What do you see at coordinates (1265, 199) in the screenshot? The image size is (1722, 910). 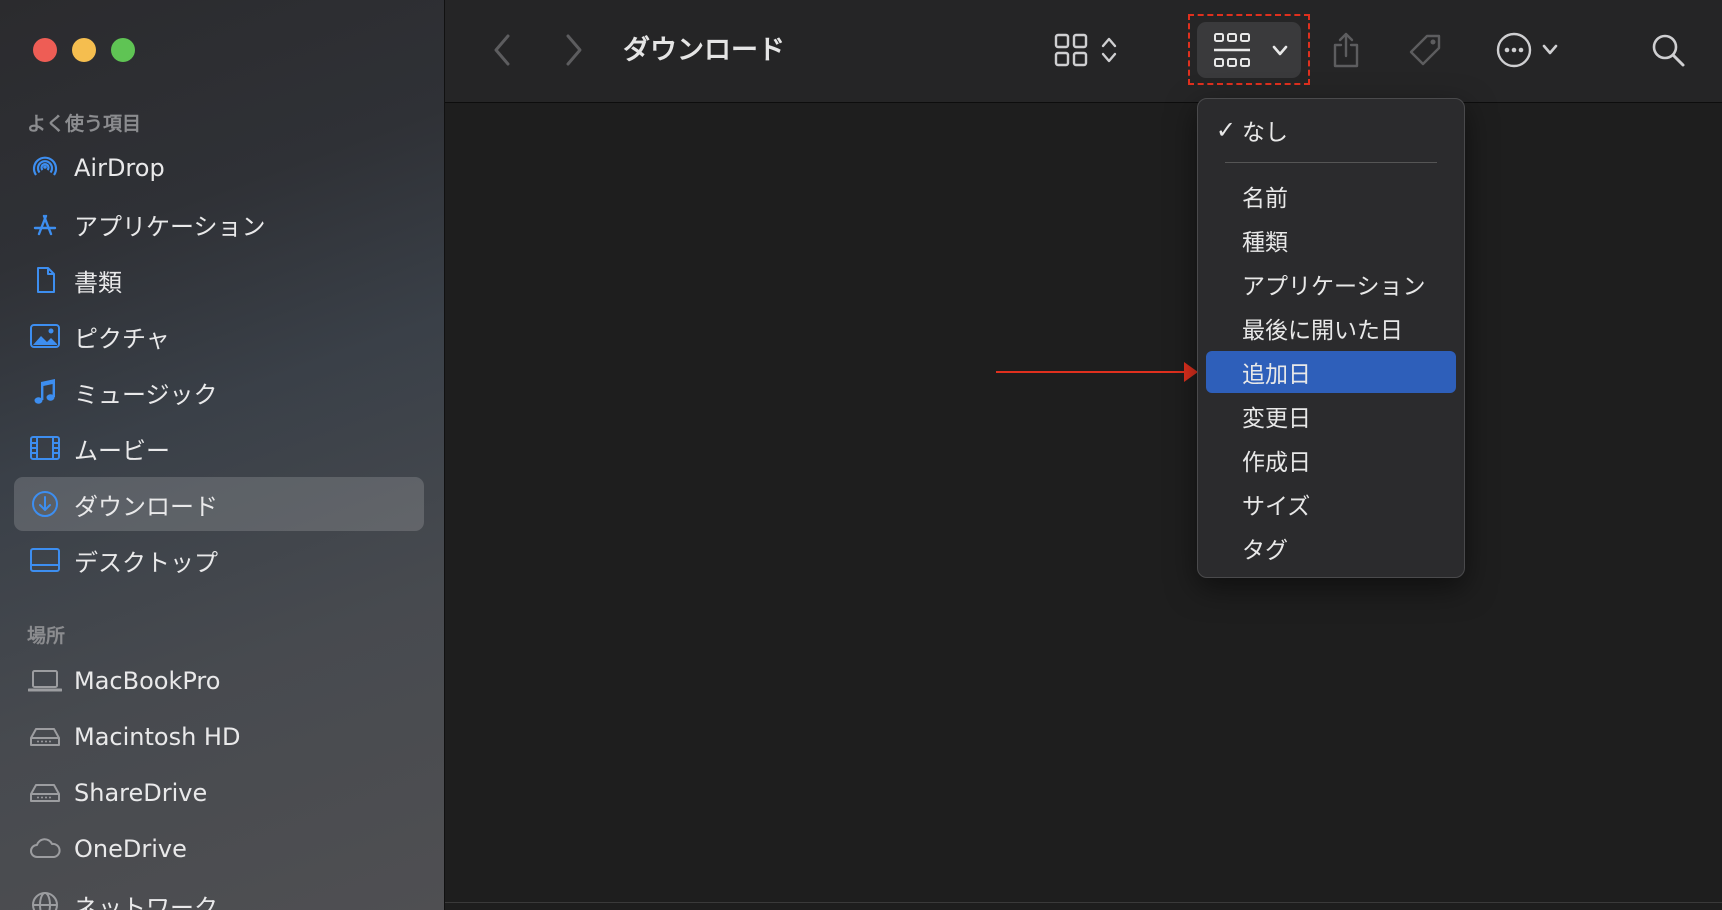 I see `menu-item-label: 名前` at bounding box center [1265, 199].